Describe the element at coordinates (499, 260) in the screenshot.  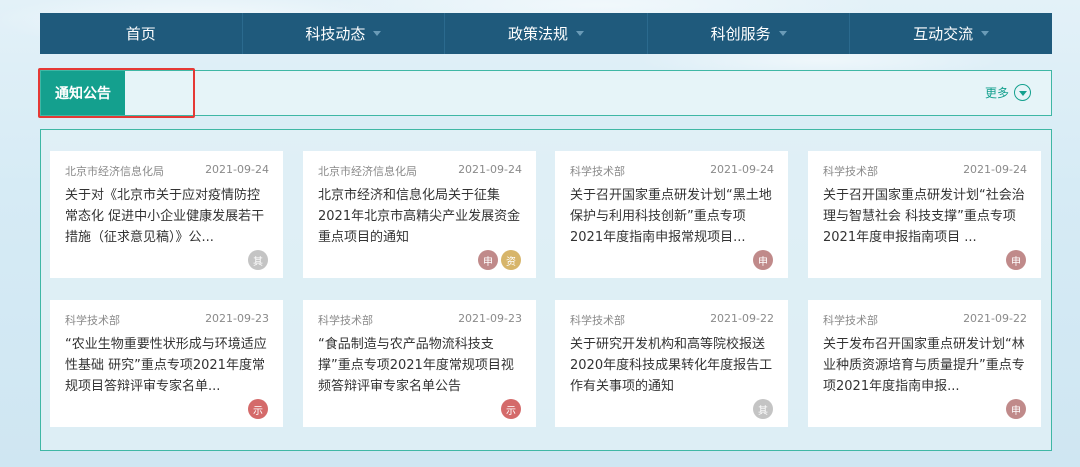
I see `card-tags: 申资` at that location.